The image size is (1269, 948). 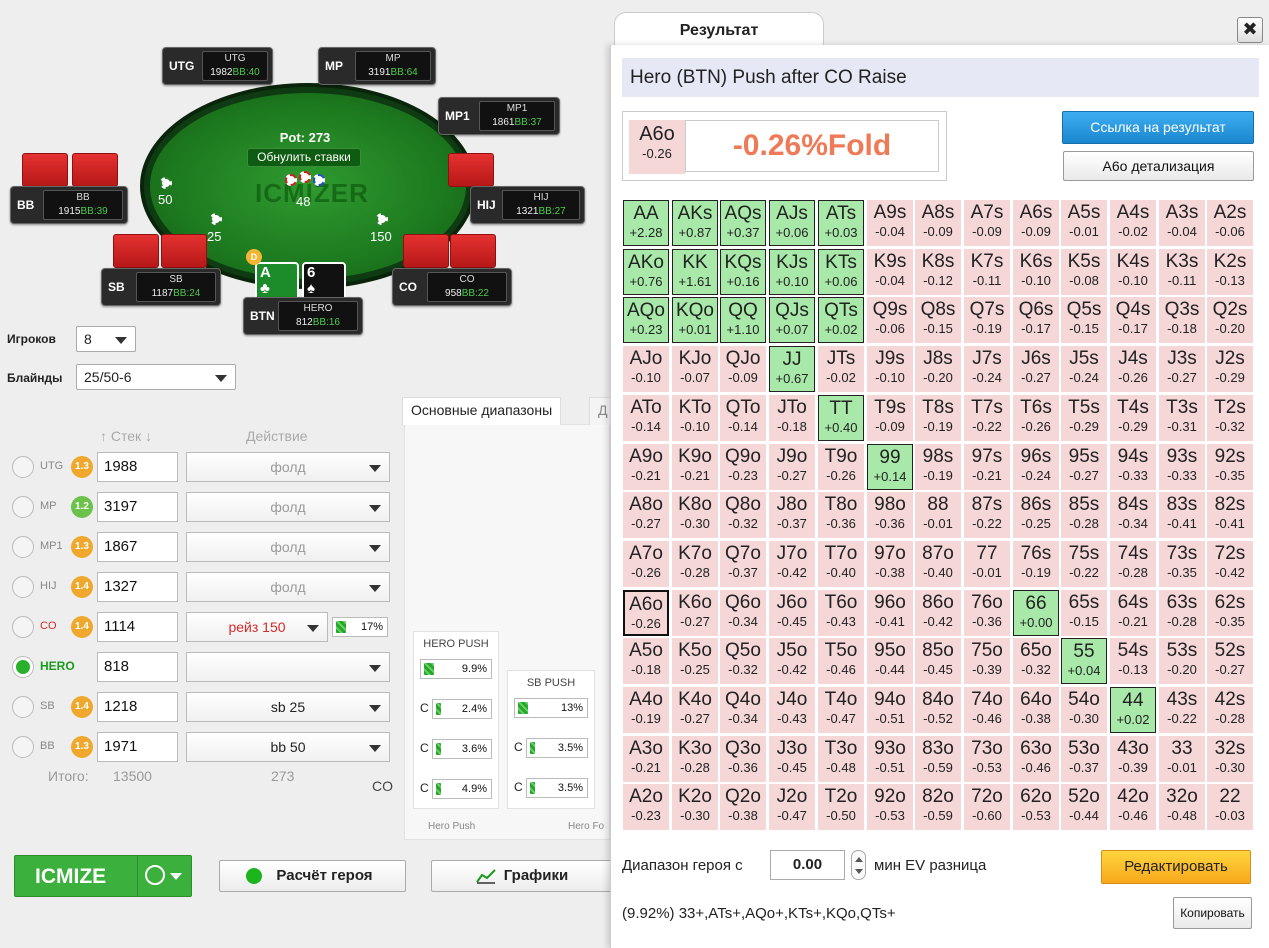 I want to click on hero-push-call-2: 3.6%, so click(x=462, y=749).